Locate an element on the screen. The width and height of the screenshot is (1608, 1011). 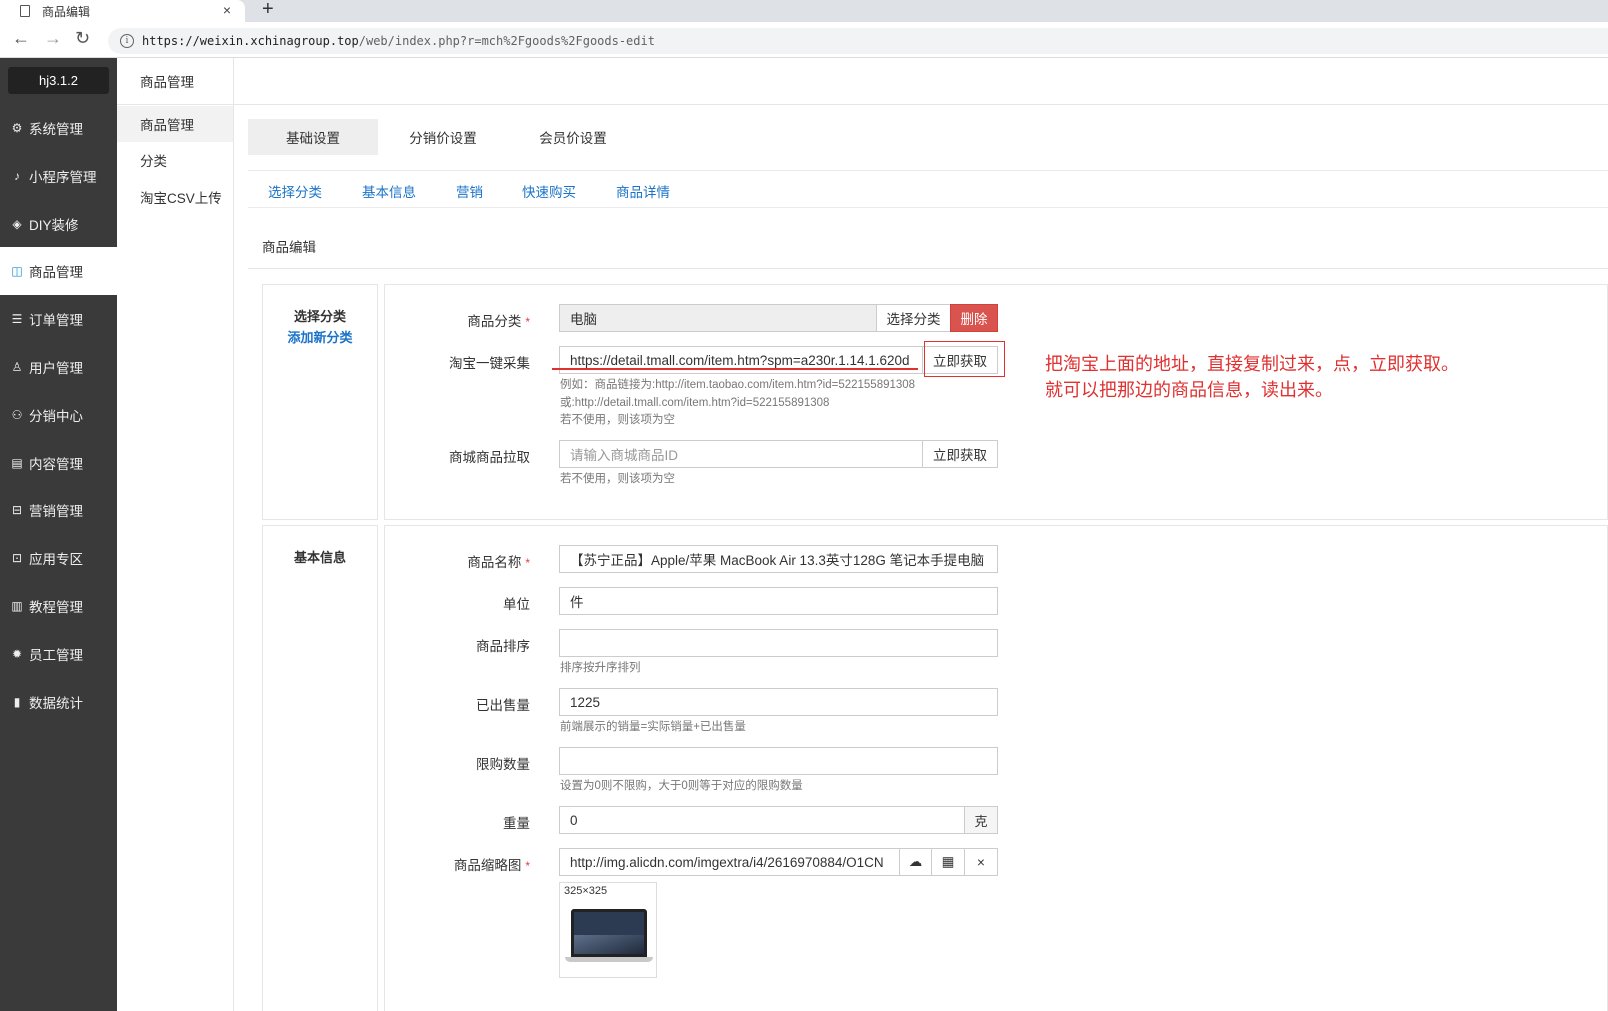
sidebar-item-6: ⚇ 分销中心 is located at coordinates (58, 415).